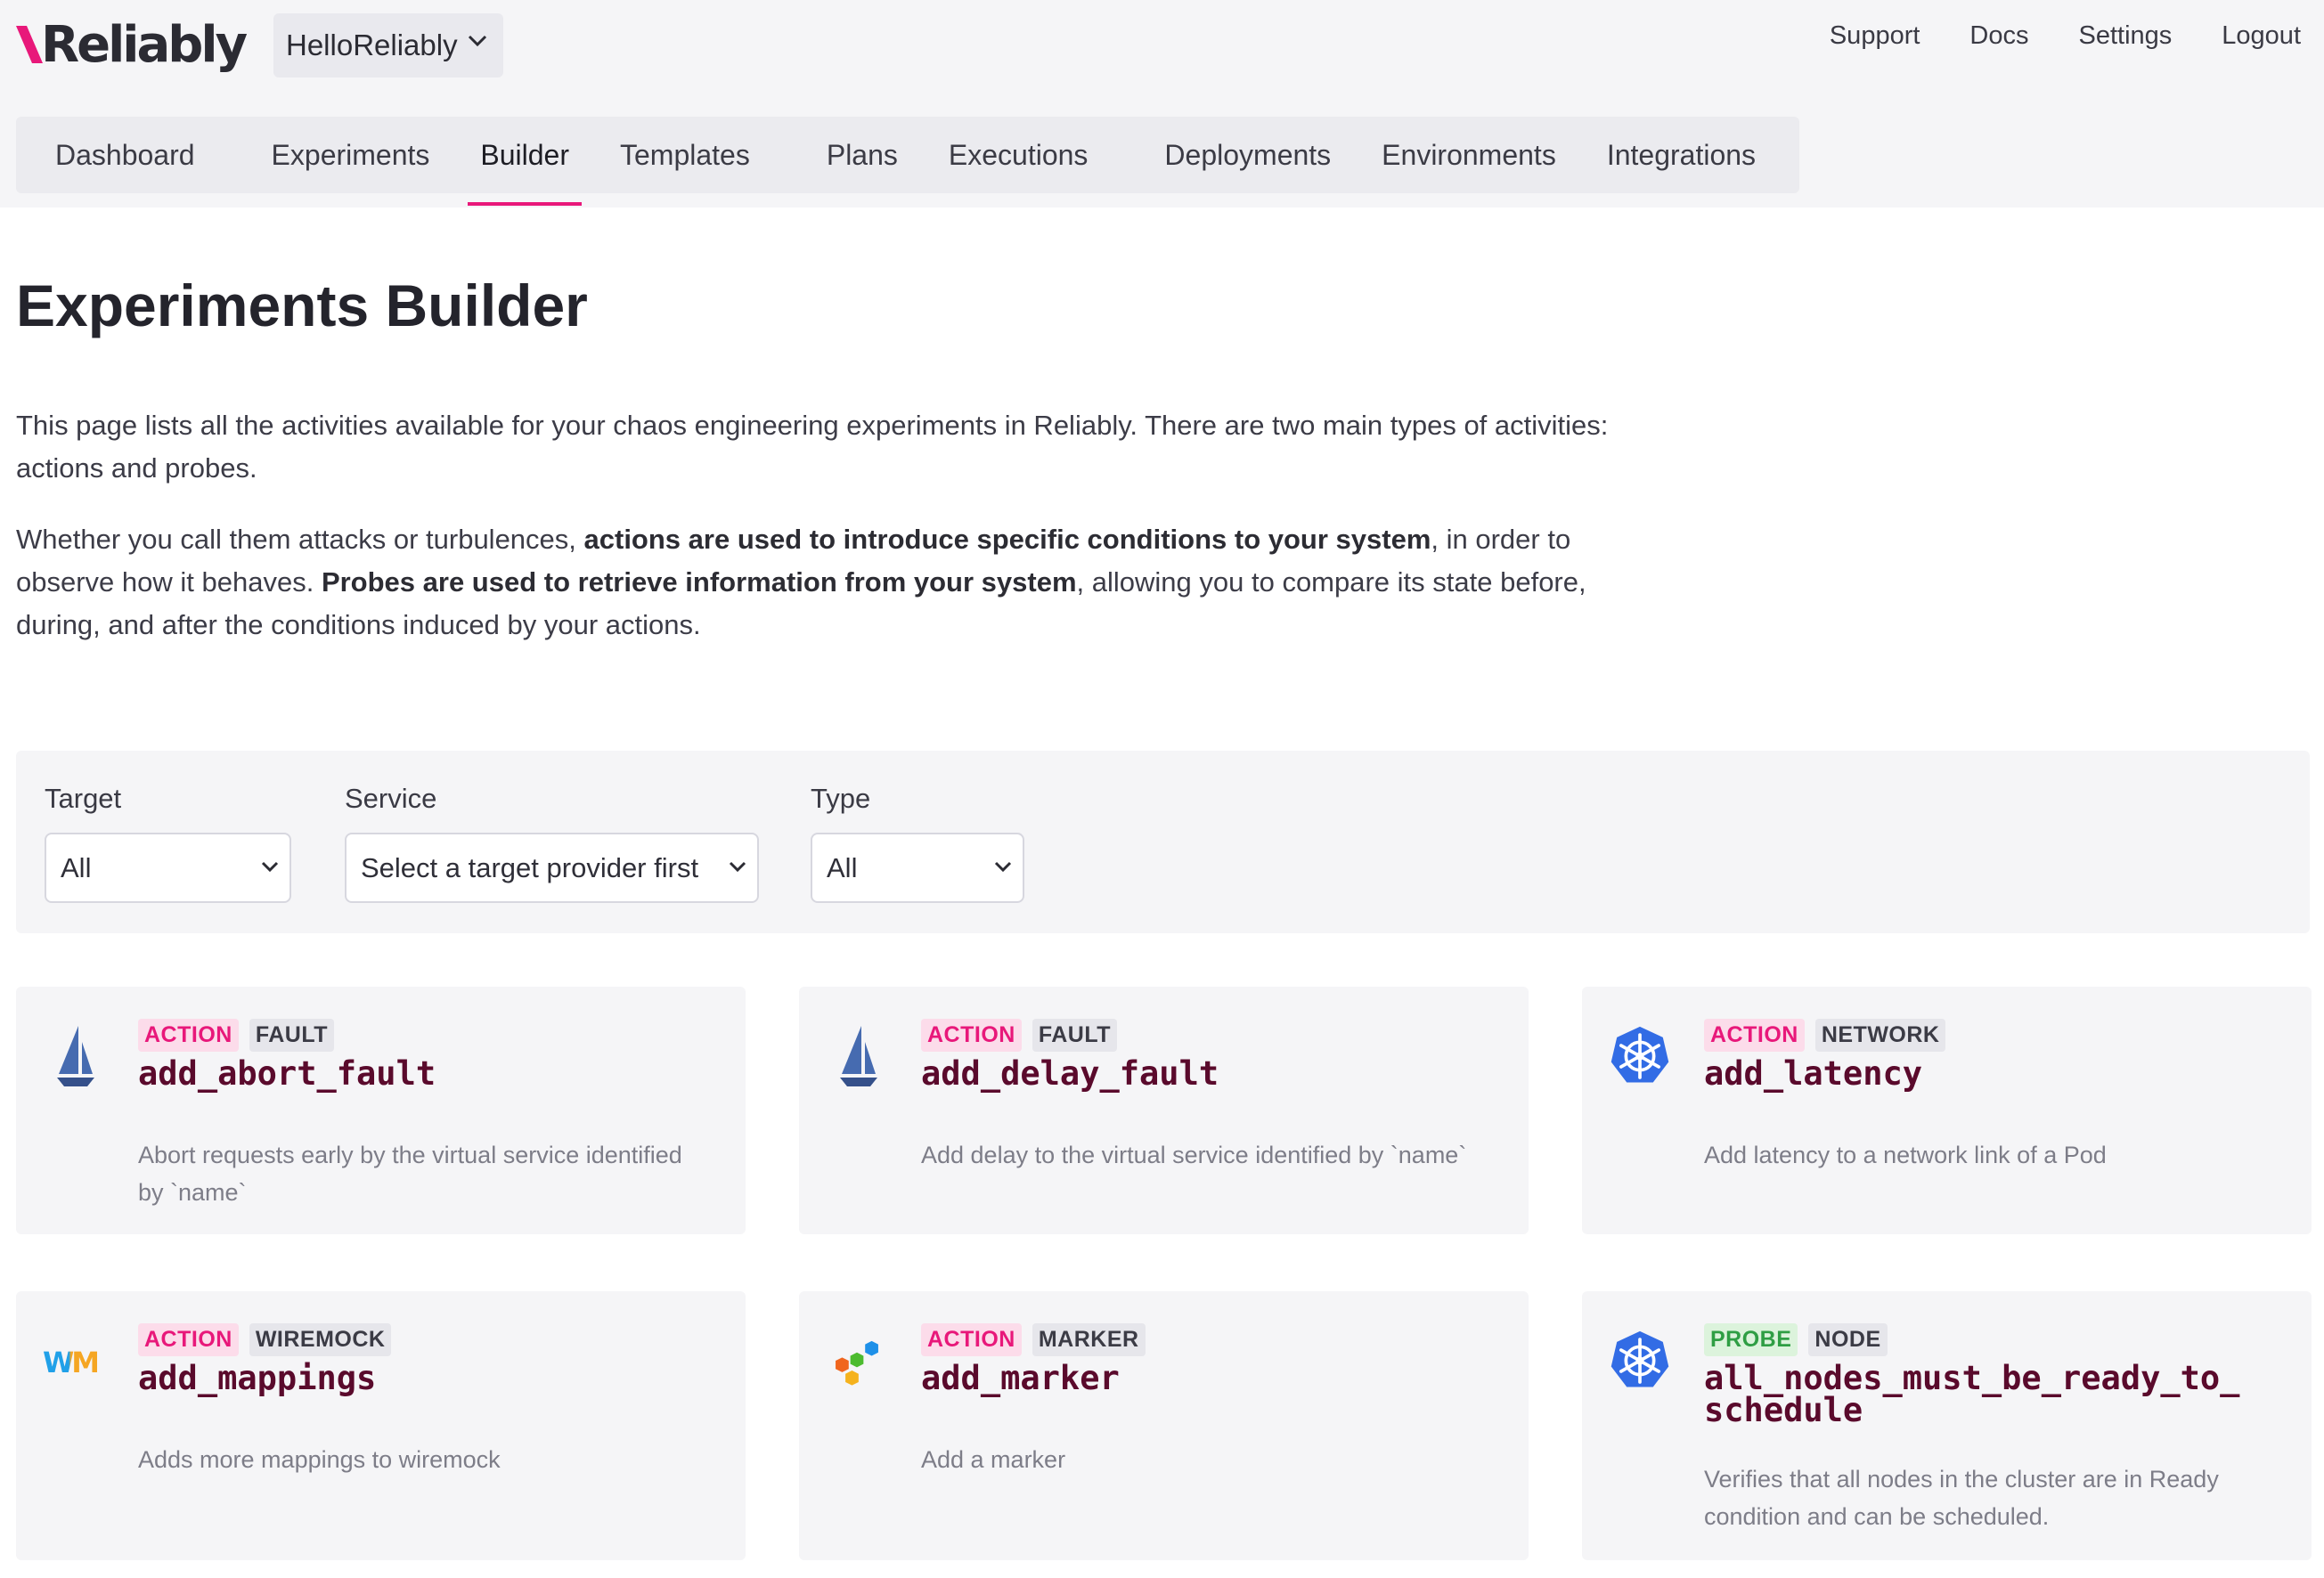 This screenshot has width=2324, height=1578. Describe the element at coordinates (319, 1459) in the screenshot. I see `activity-description: Adds more mappings to wiremock` at that location.